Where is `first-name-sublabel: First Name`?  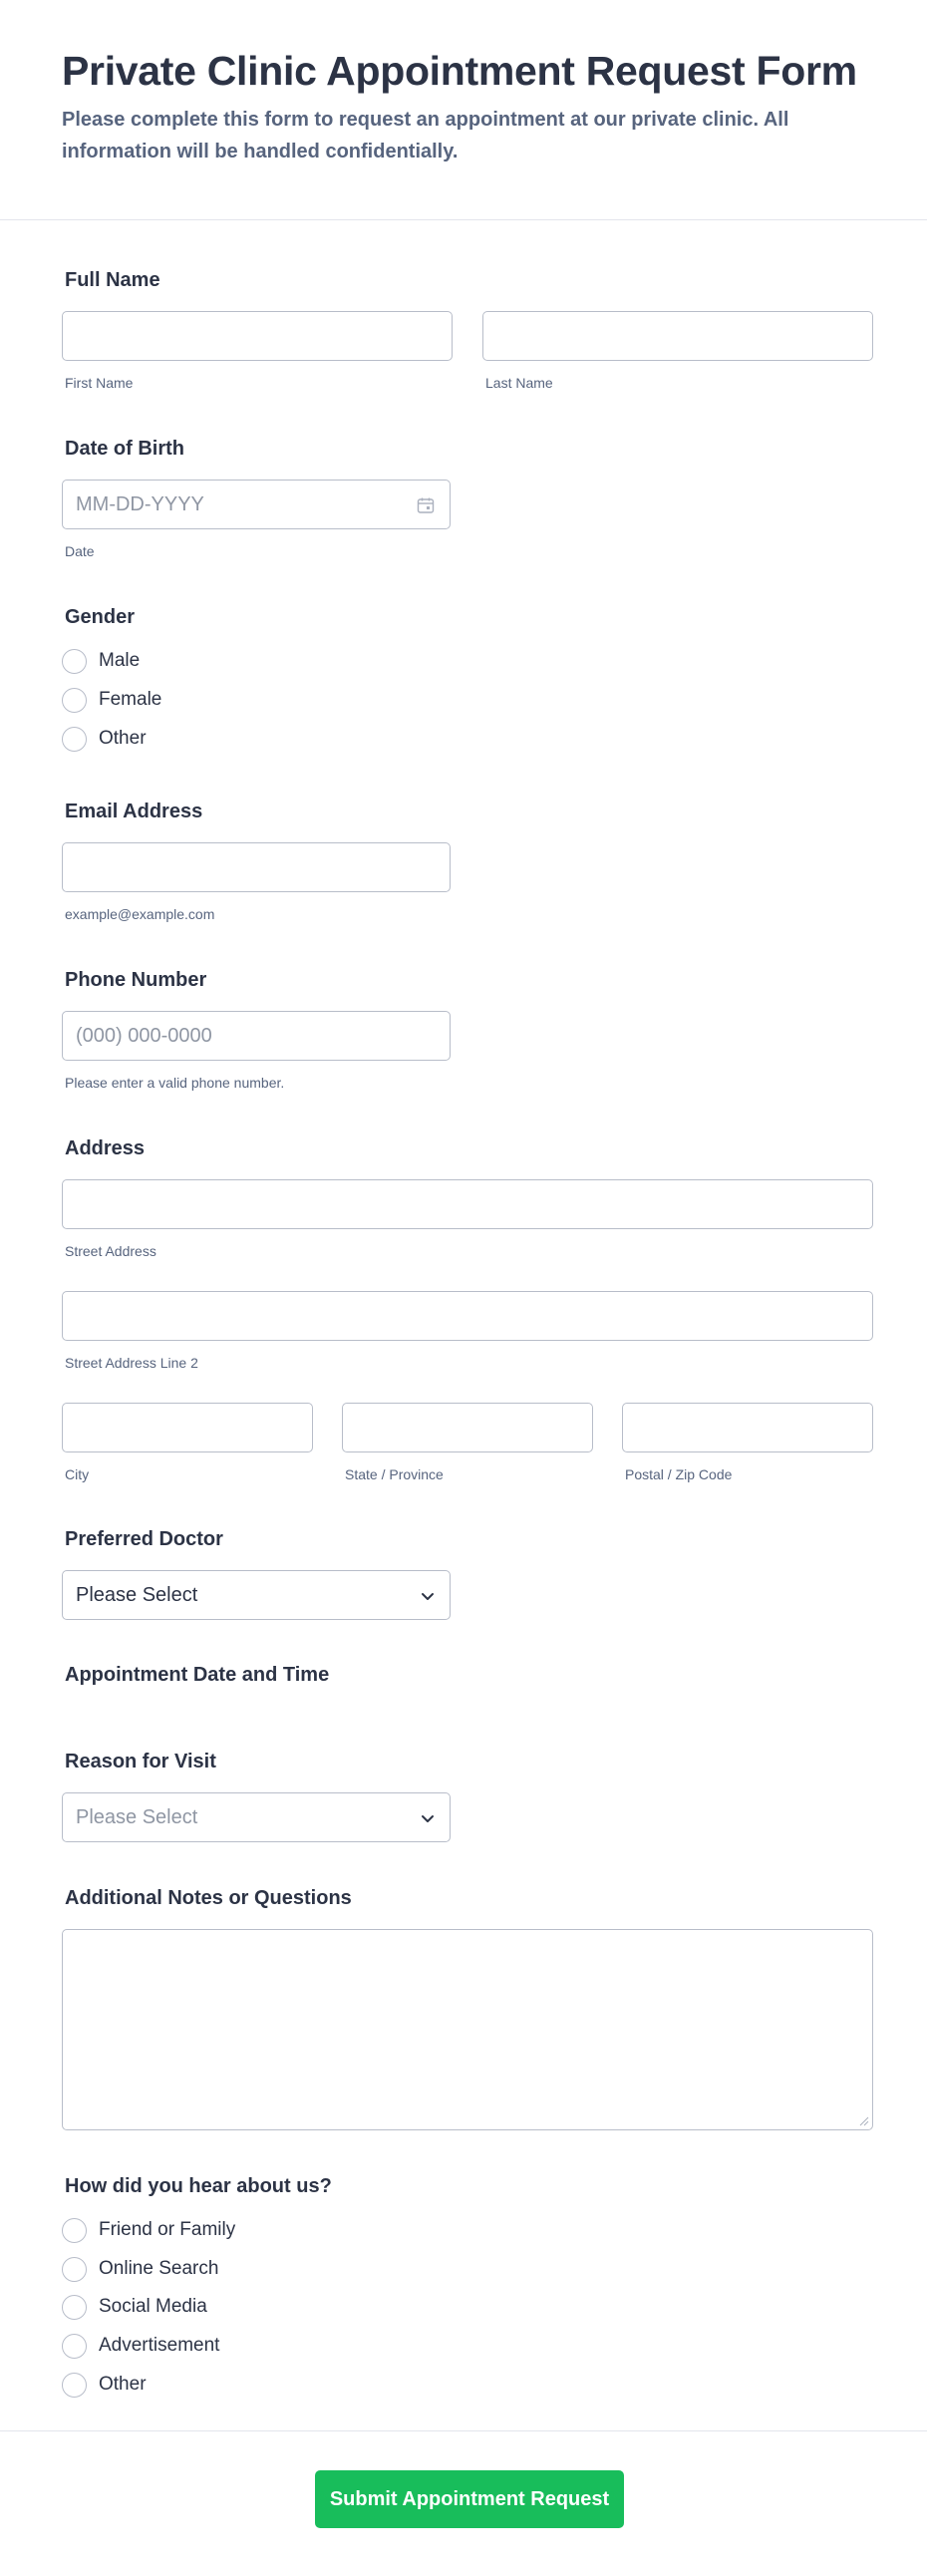
first-name-sublabel: First Name is located at coordinates (100, 383).